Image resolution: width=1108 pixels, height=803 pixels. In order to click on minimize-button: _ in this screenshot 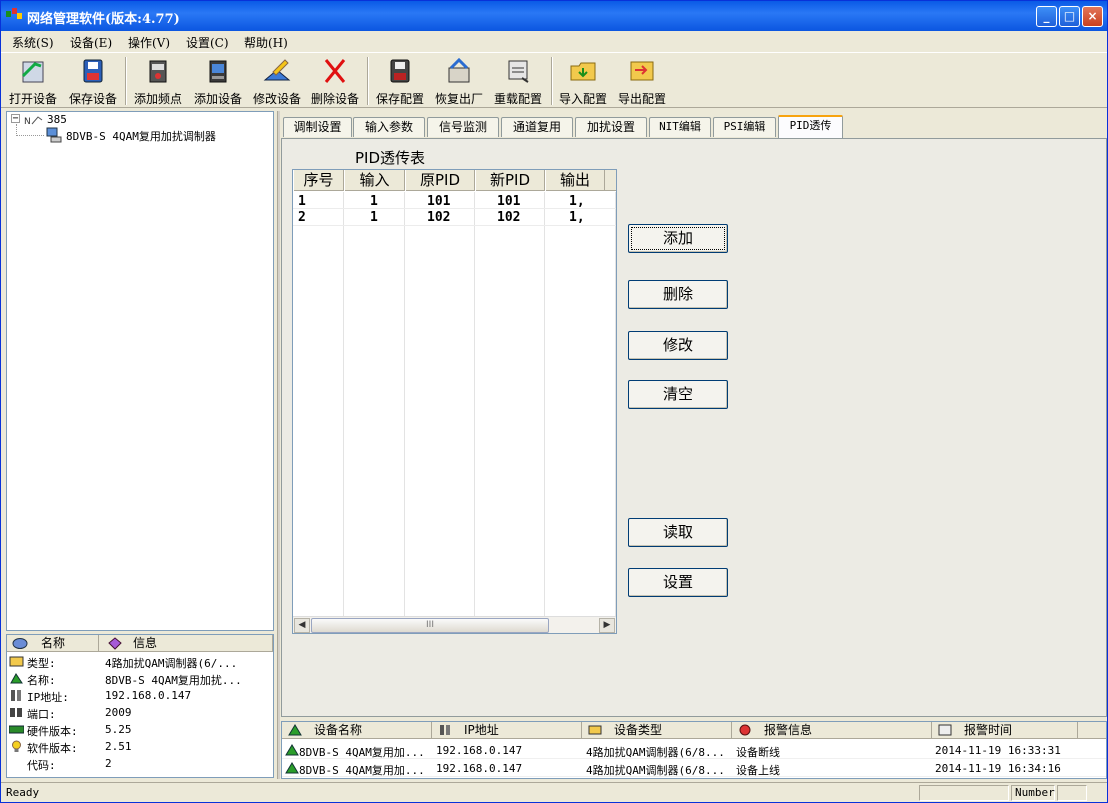, I will do `click(1046, 16)`.